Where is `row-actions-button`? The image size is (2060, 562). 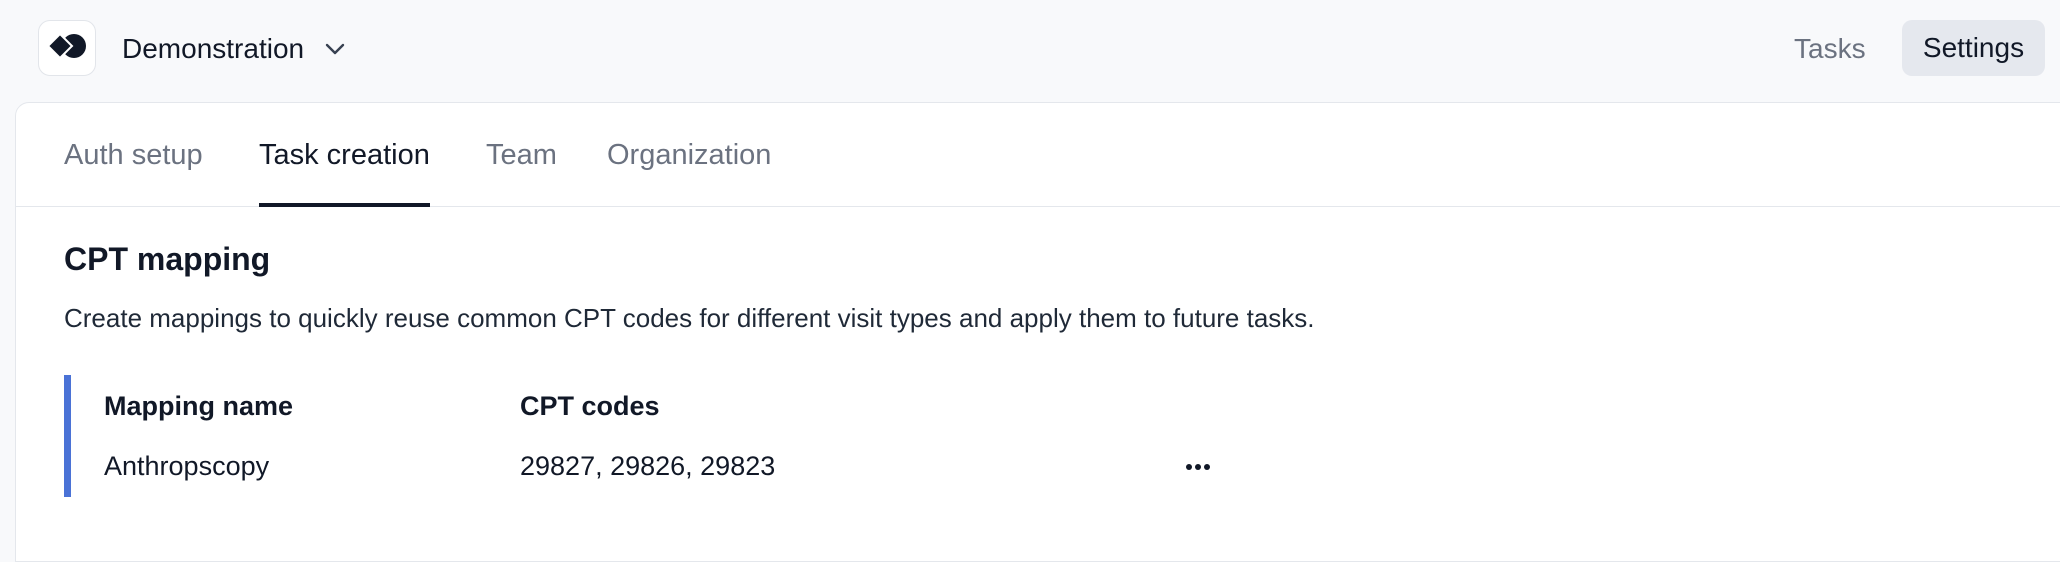 row-actions-button is located at coordinates (1198, 467).